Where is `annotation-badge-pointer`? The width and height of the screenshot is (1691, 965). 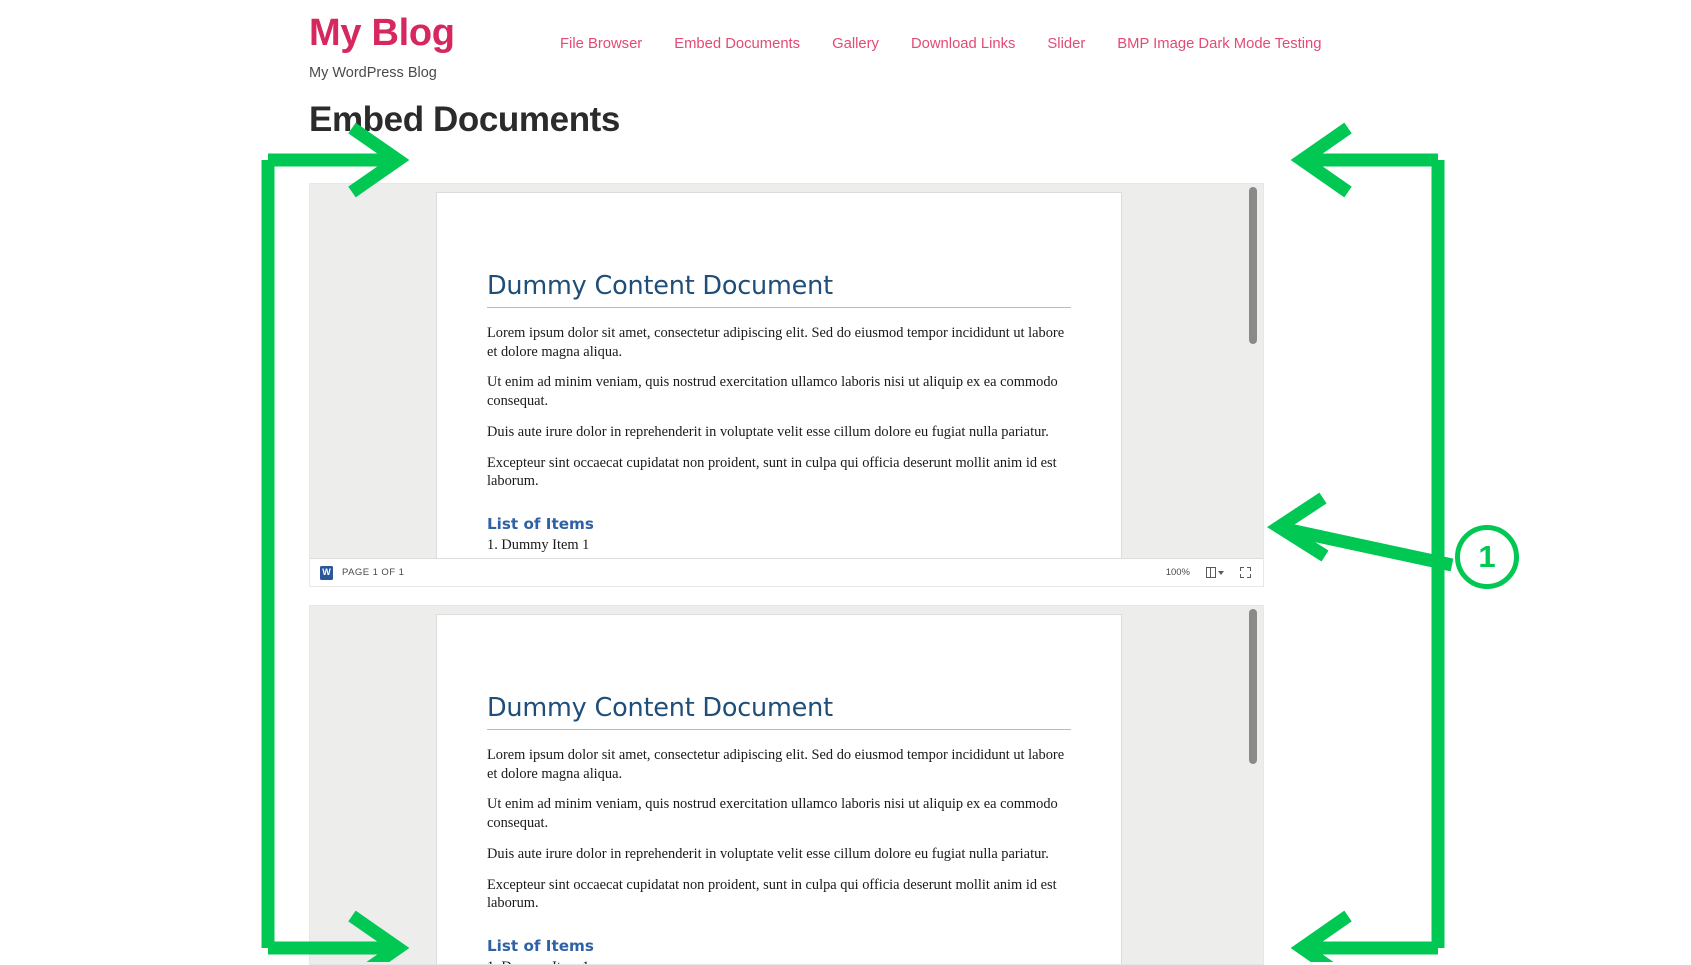 annotation-badge-pointer is located at coordinates (1368, 547).